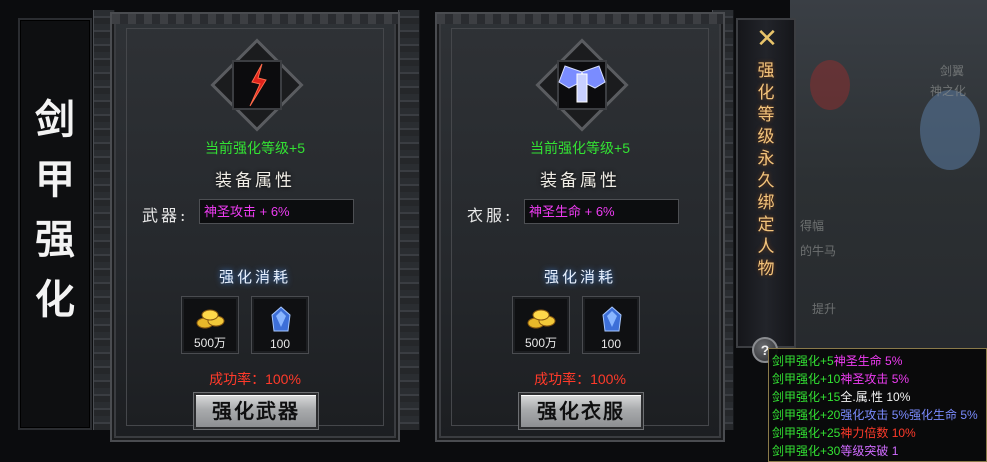  What do you see at coordinates (824, 309) in the screenshot?
I see `background-text: 提升` at bounding box center [824, 309].